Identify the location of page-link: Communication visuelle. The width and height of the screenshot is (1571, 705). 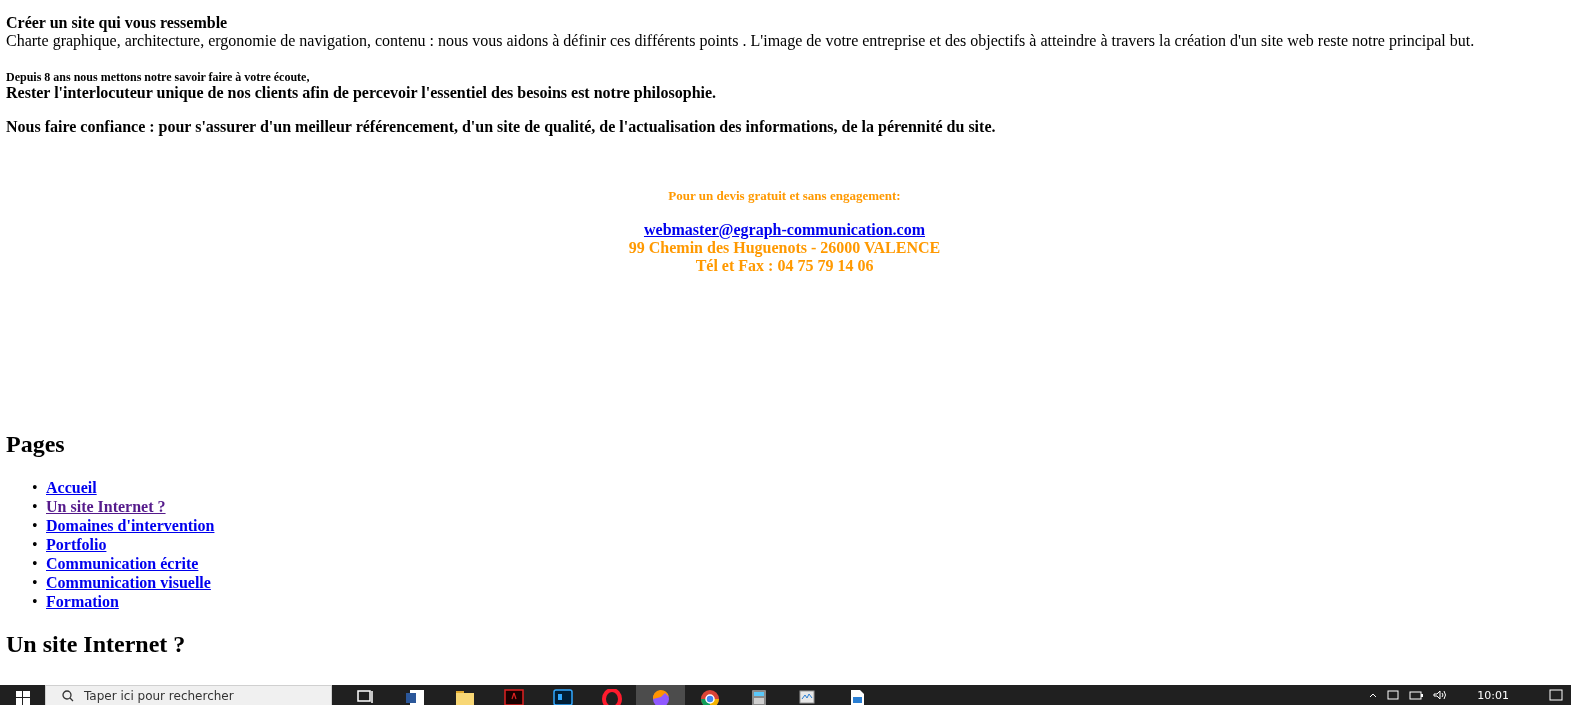
(128, 582).